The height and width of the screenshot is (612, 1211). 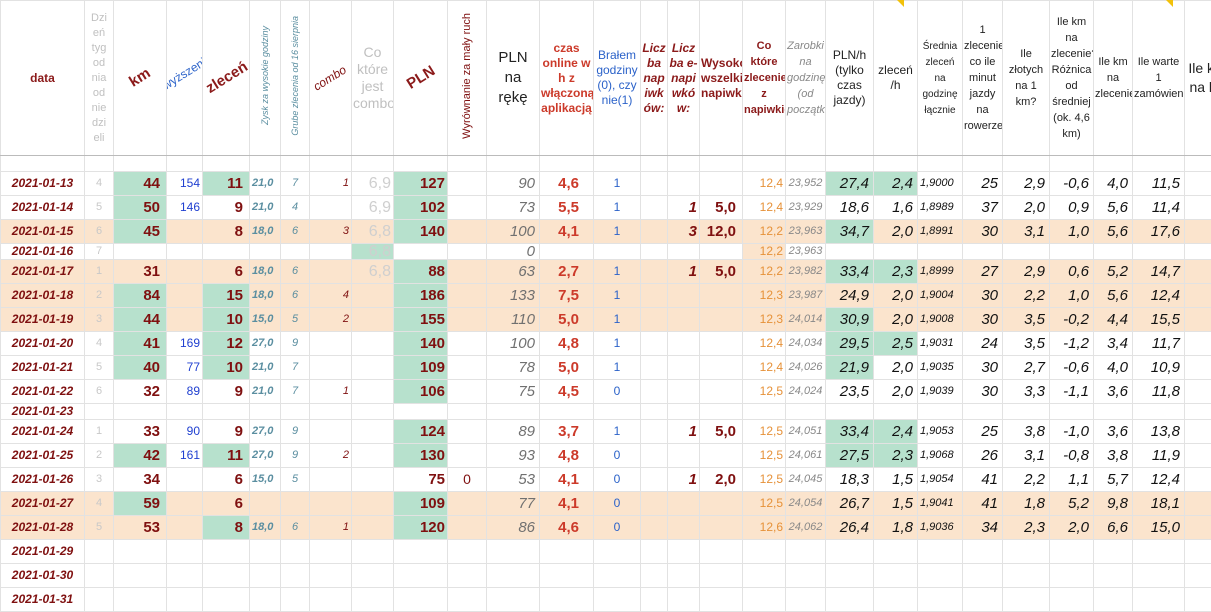 I want to click on srednia-cell, so click(x=940, y=600).